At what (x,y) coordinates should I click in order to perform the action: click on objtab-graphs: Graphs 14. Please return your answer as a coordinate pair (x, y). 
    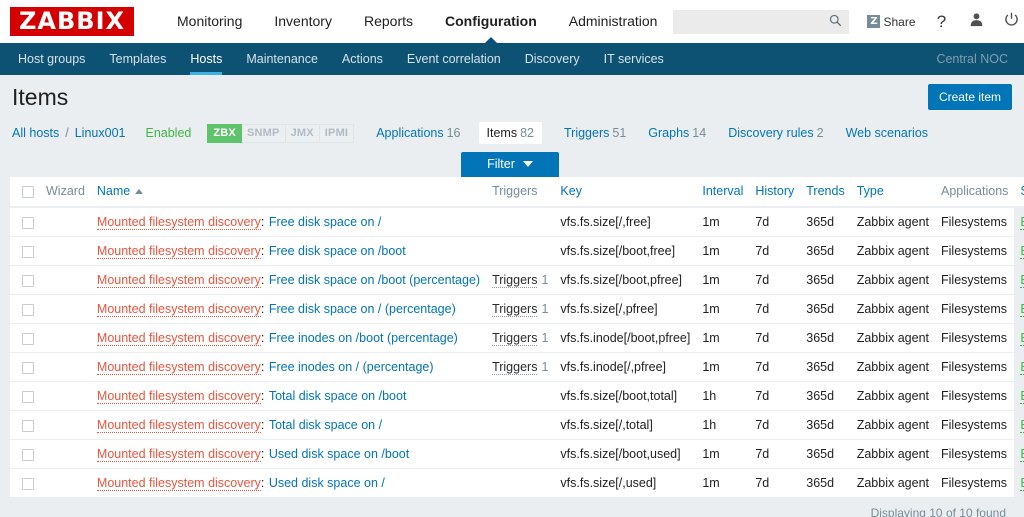
    Looking at the image, I should click on (677, 133).